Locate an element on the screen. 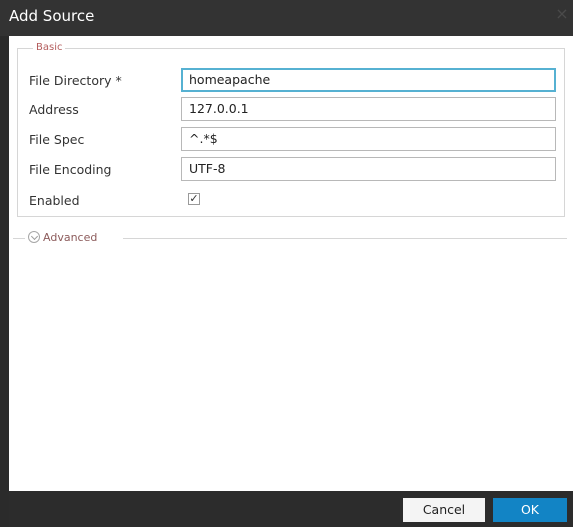 The image size is (573, 527). dialog-footer: Cancel OK is located at coordinates (291, 509).